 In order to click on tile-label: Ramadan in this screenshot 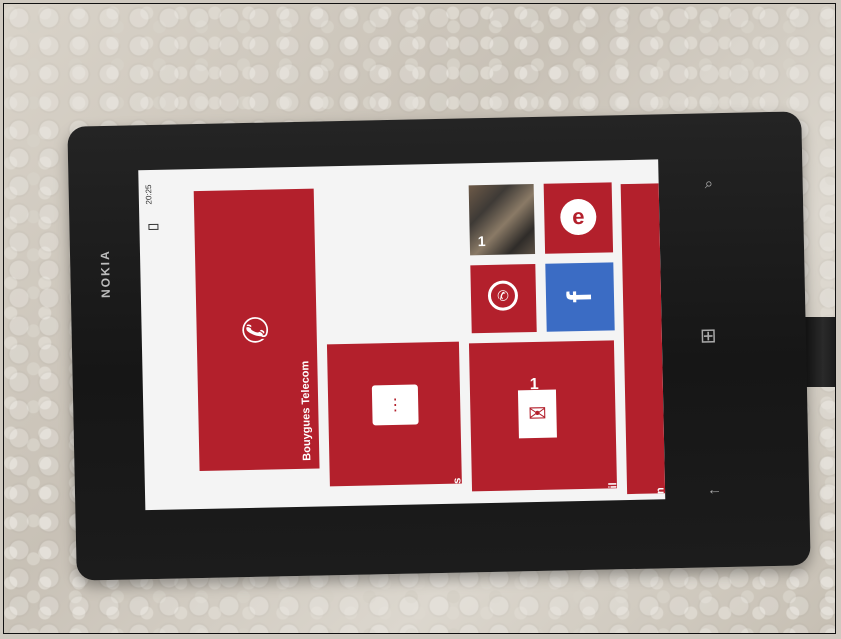, I will do `click(660, 490)`.